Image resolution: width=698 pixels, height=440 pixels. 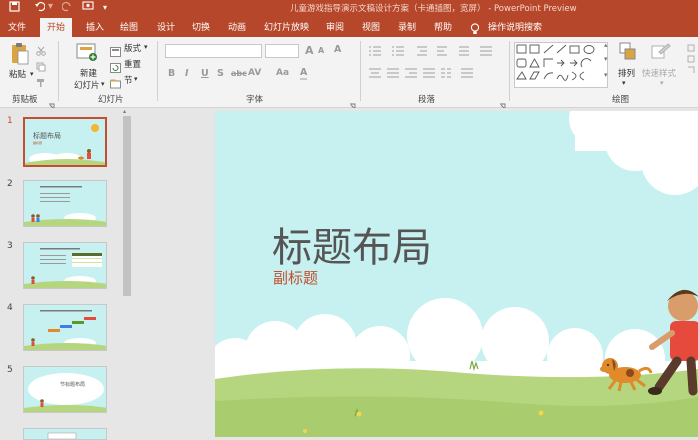 I want to click on customize-qat-icon: ▾, so click(x=105, y=7).